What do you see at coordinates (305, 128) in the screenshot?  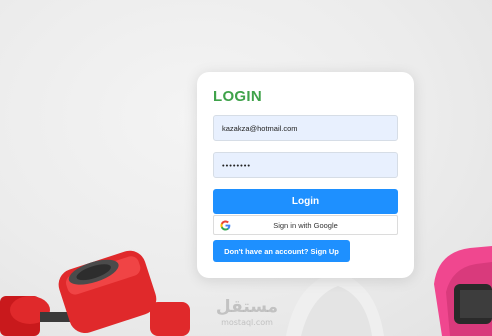 I see `email-input` at bounding box center [305, 128].